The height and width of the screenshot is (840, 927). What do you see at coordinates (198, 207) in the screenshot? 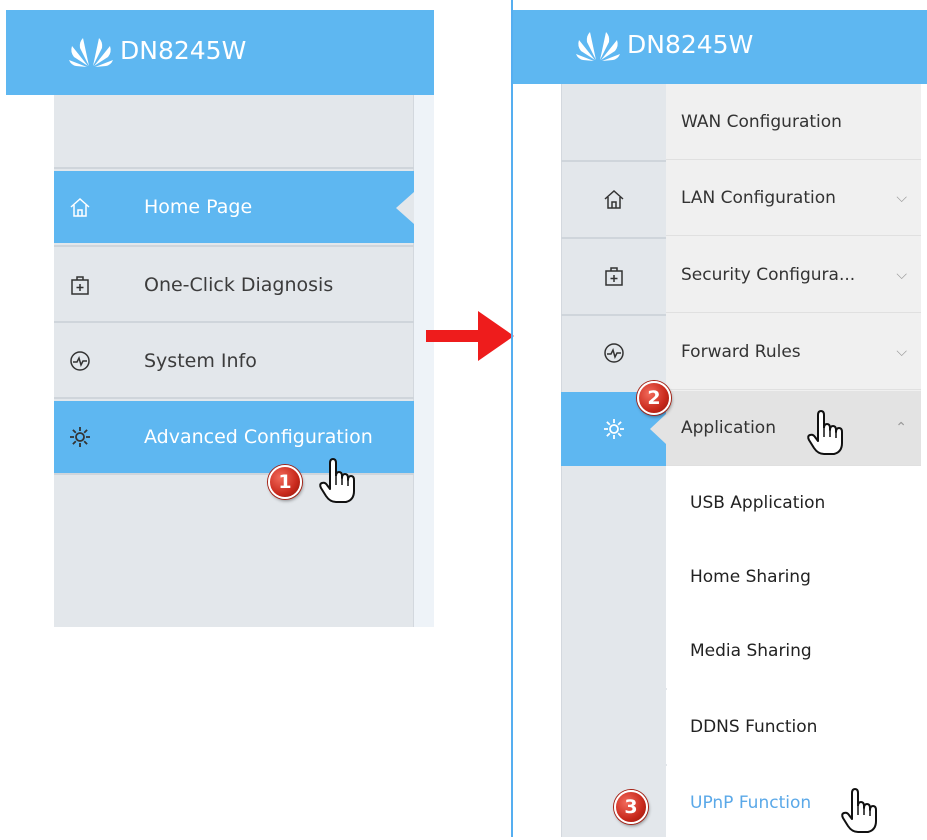
I see `nav-item-label: Home Page` at bounding box center [198, 207].